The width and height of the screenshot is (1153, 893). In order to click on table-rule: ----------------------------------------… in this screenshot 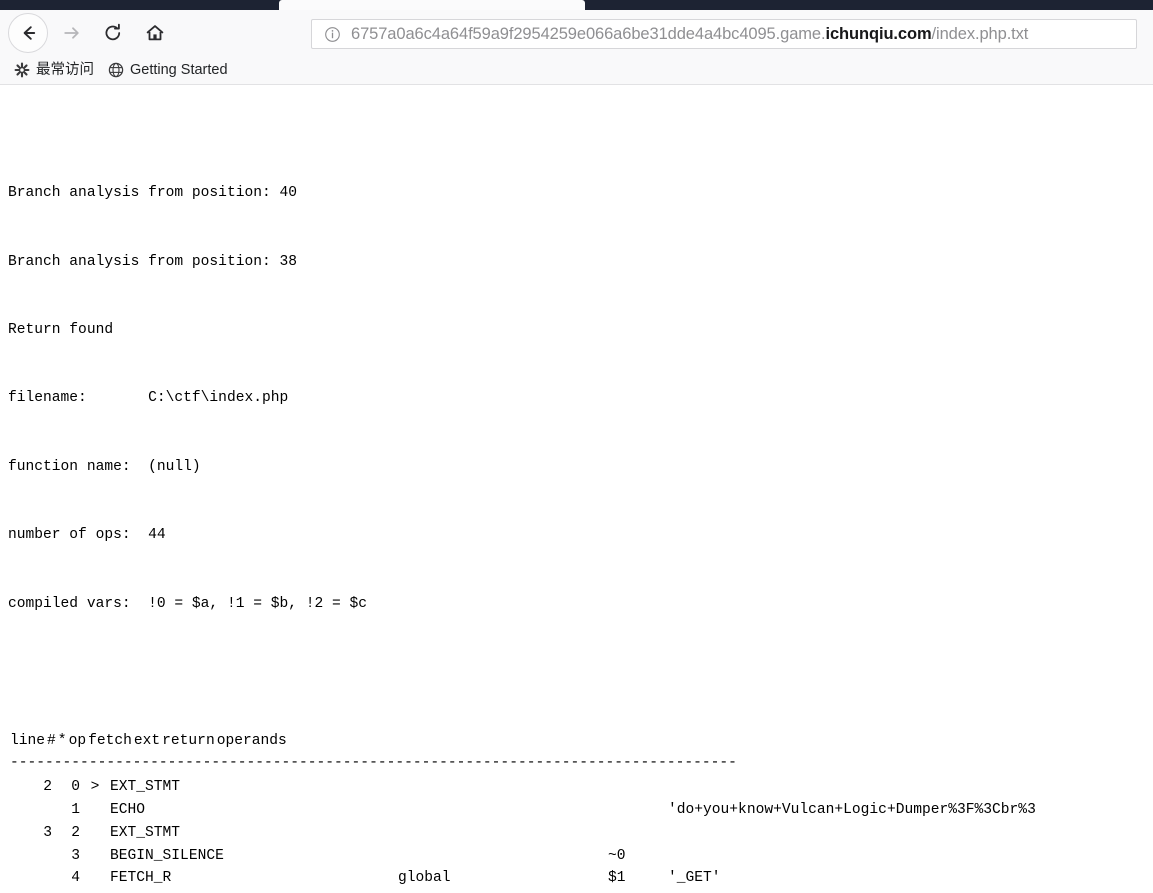, I will do `click(373, 763)`.